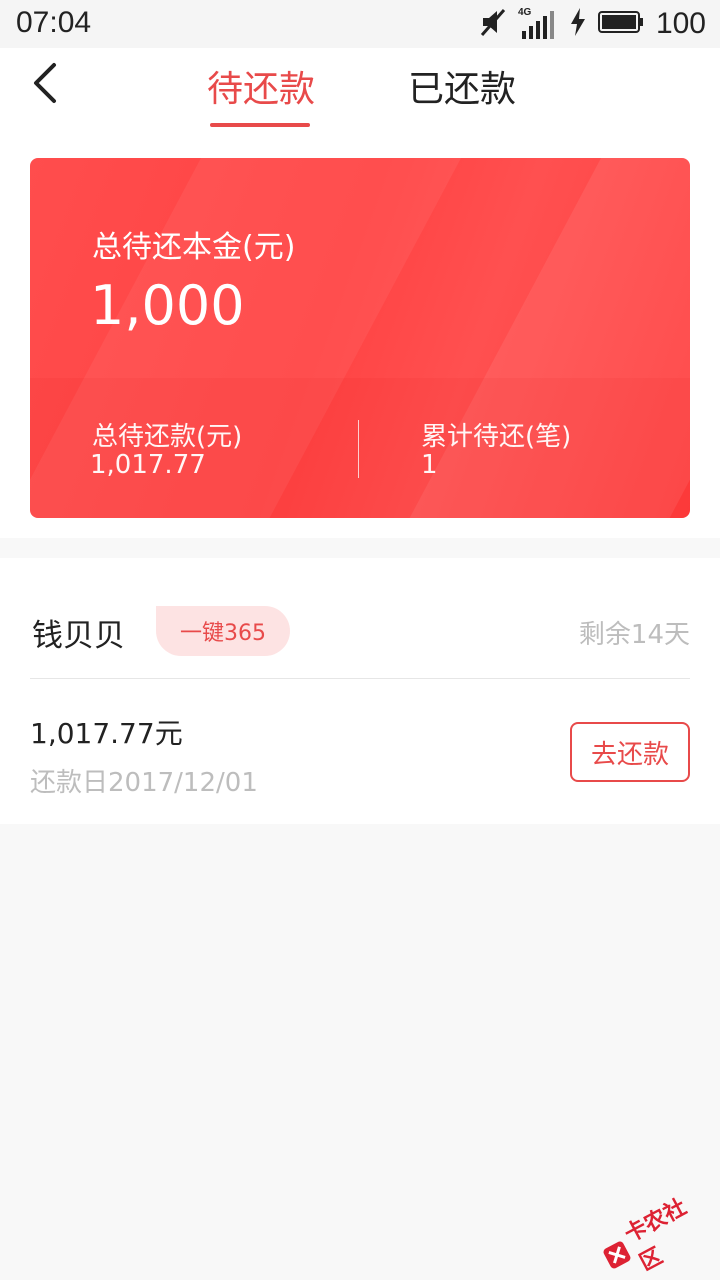  I want to click on battery-icon, so click(620, 24).